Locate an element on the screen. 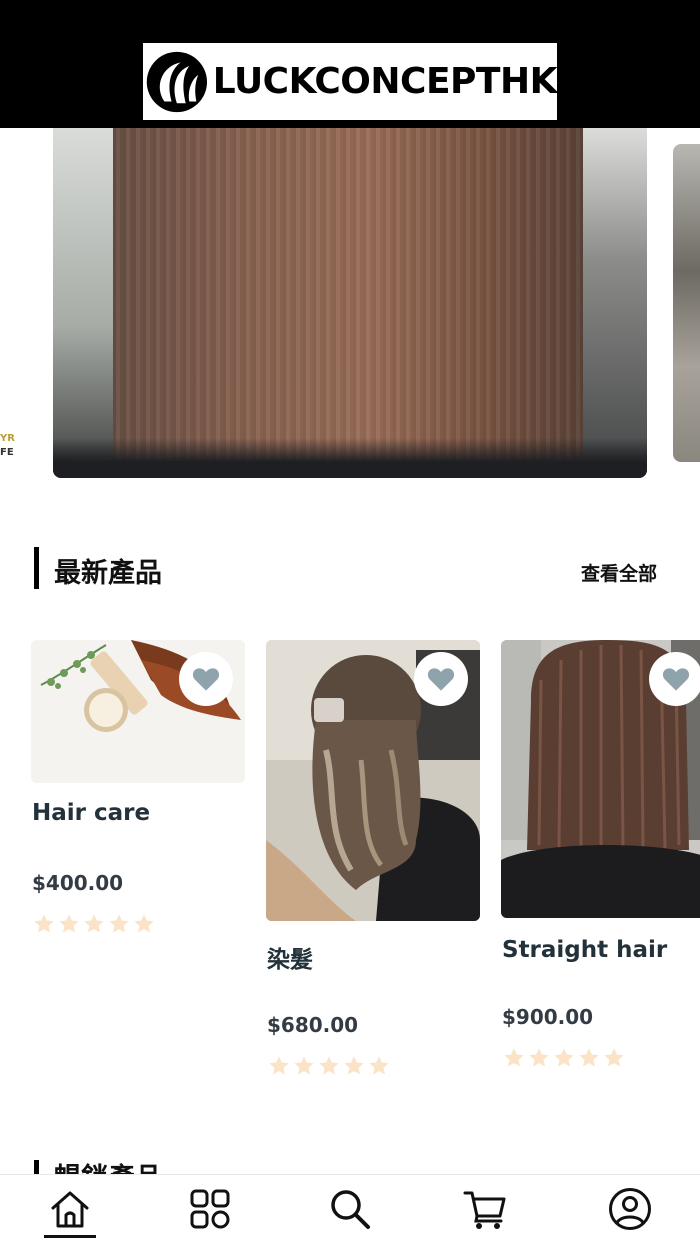 This screenshot has height=1244, width=700. nav-search is located at coordinates (350, 1209).